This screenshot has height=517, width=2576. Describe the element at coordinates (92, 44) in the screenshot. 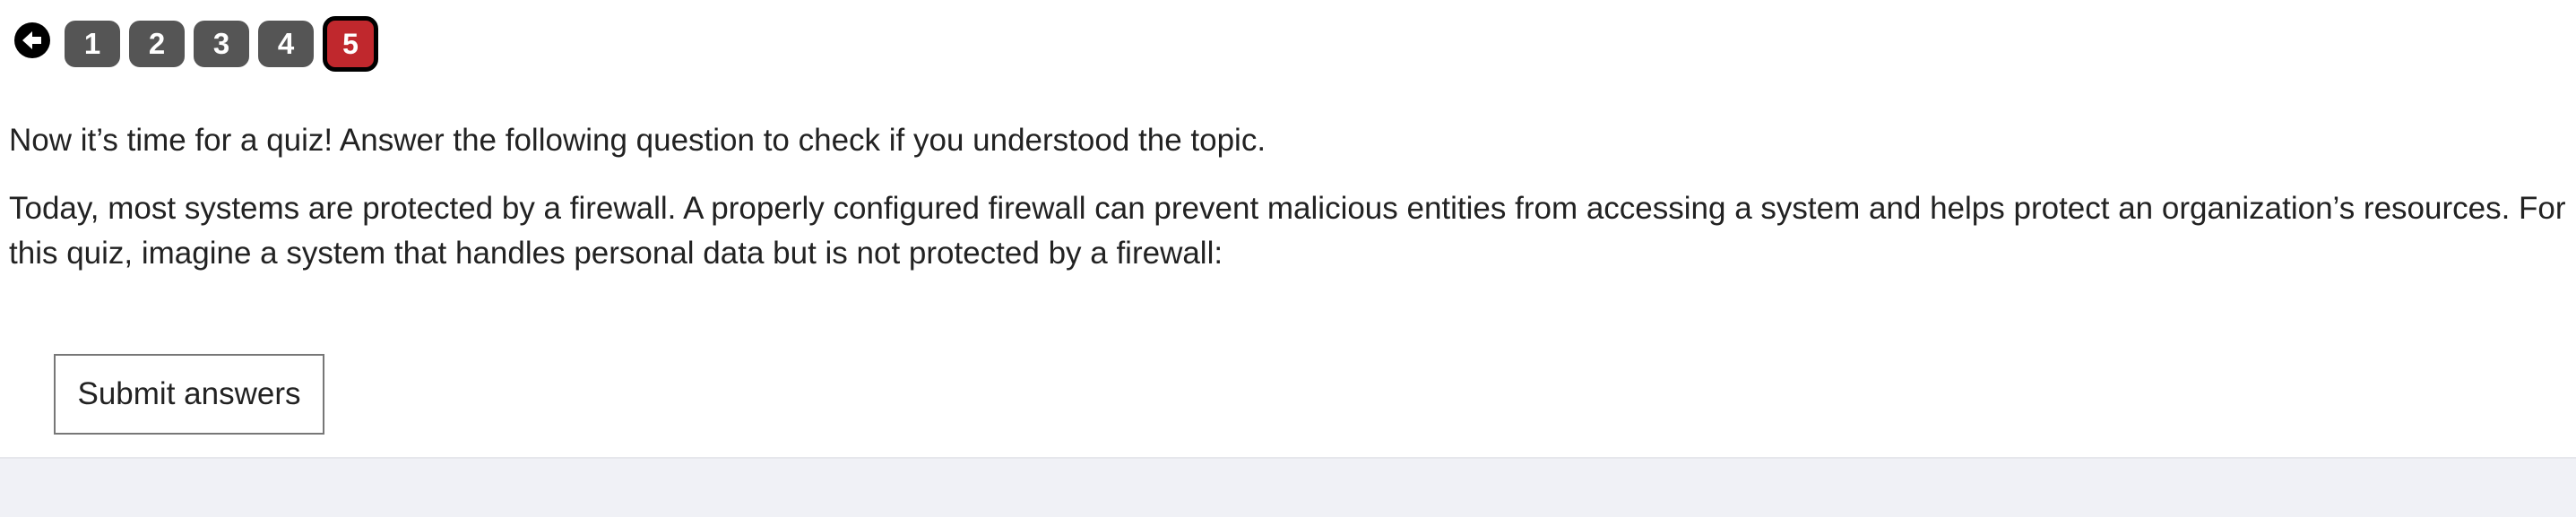

I see `step-1-button: 1` at that location.